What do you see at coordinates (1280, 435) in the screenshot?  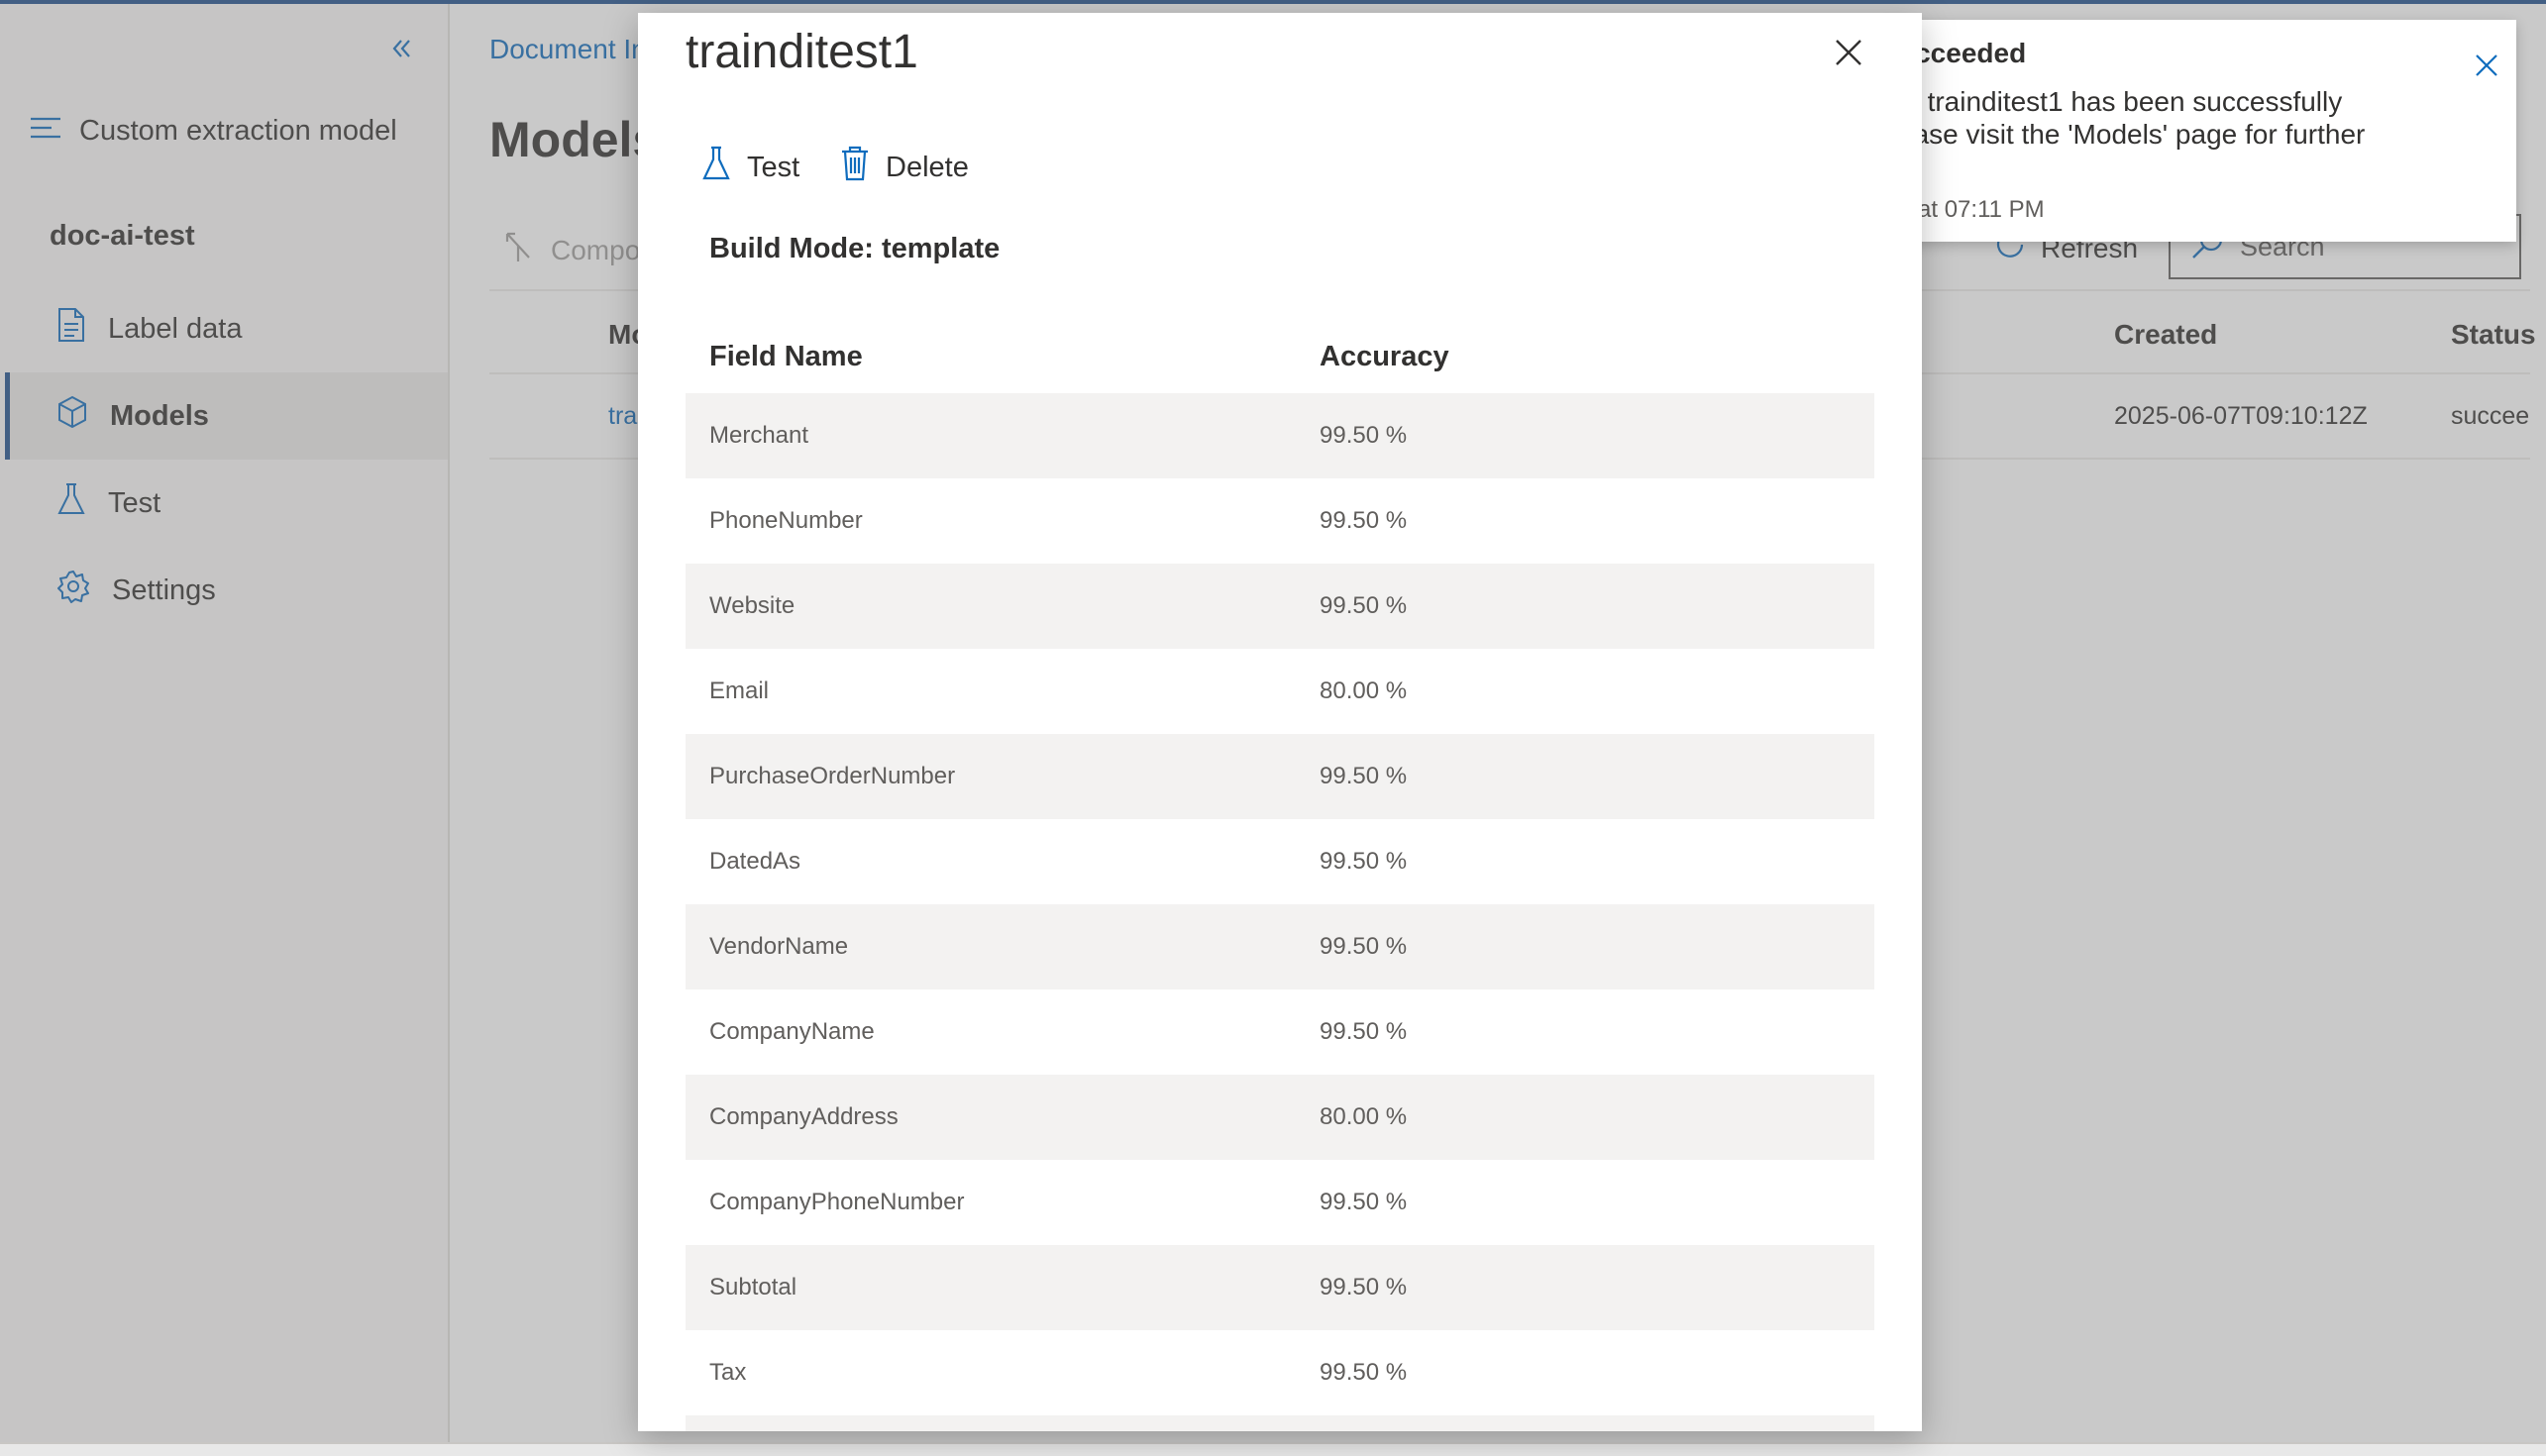 I see `table-row: Merchant 99.50 %` at bounding box center [1280, 435].